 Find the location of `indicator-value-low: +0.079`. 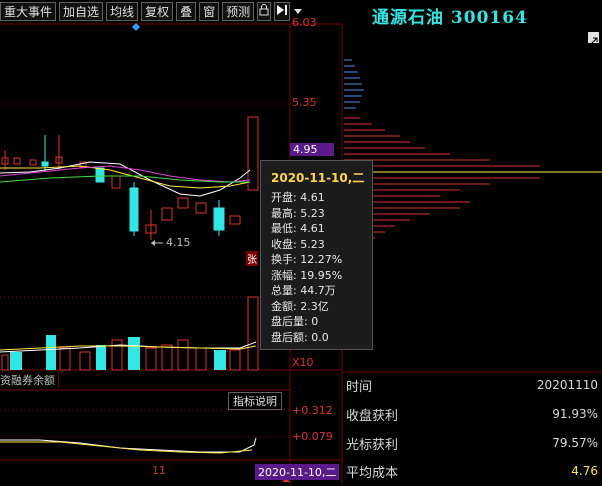

indicator-value-low: +0.079 is located at coordinates (312, 436).